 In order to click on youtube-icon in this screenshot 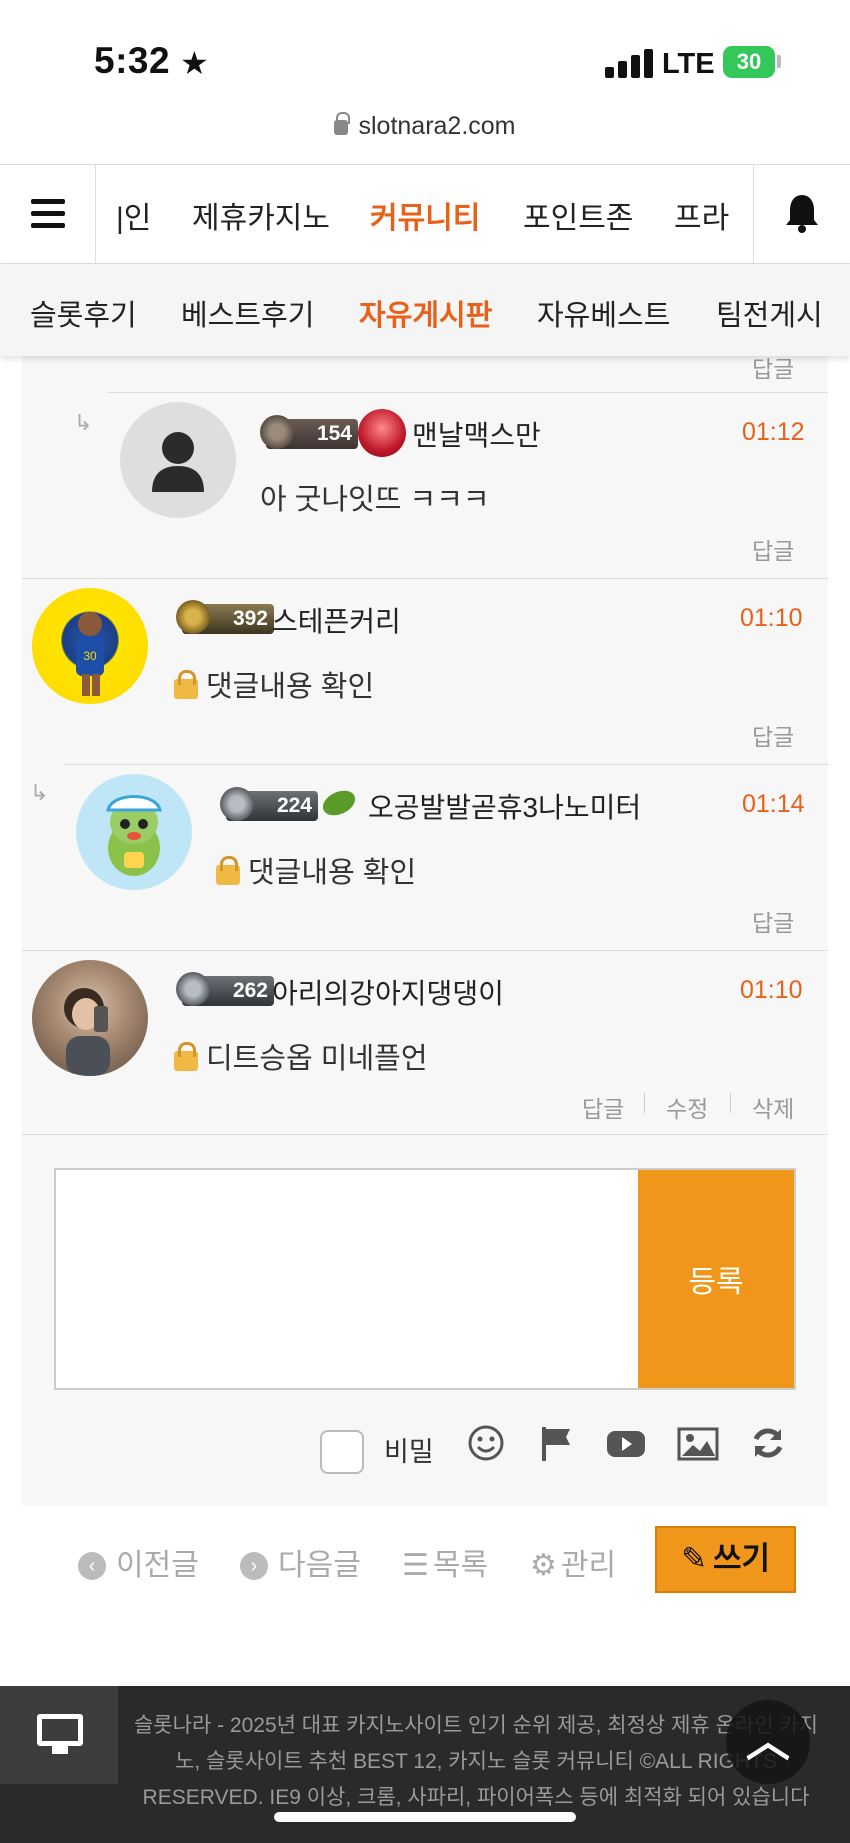, I will do `click(626, 1445)`.